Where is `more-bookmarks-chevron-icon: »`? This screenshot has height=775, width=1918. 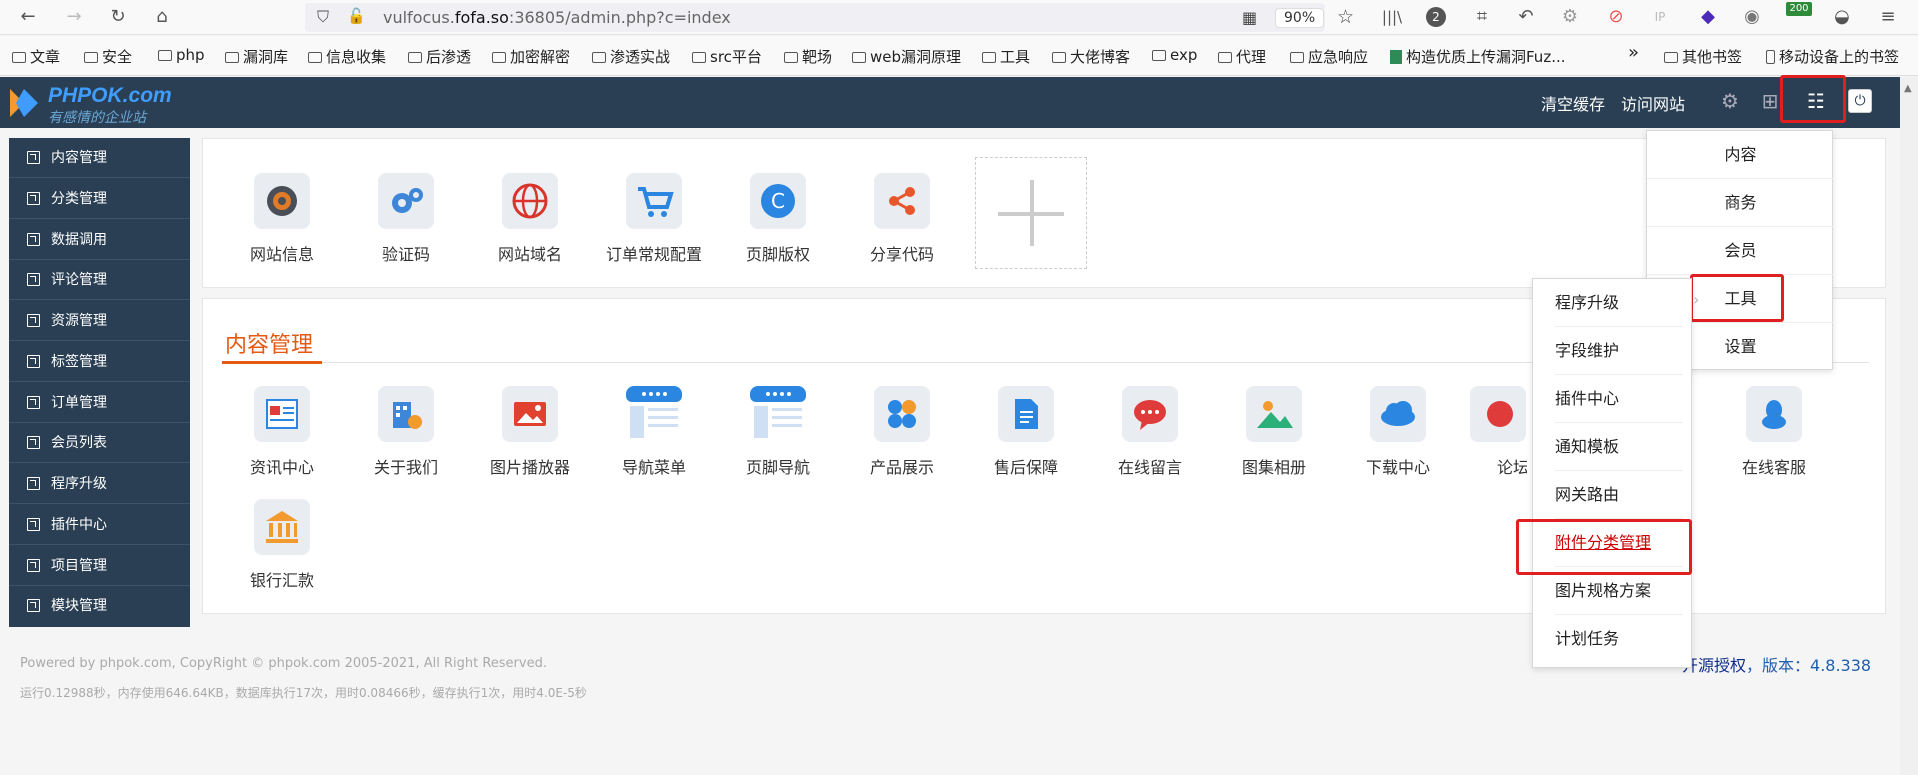
more-bookmarks-chevron-icon: » is located at coordinates (1633, 52).